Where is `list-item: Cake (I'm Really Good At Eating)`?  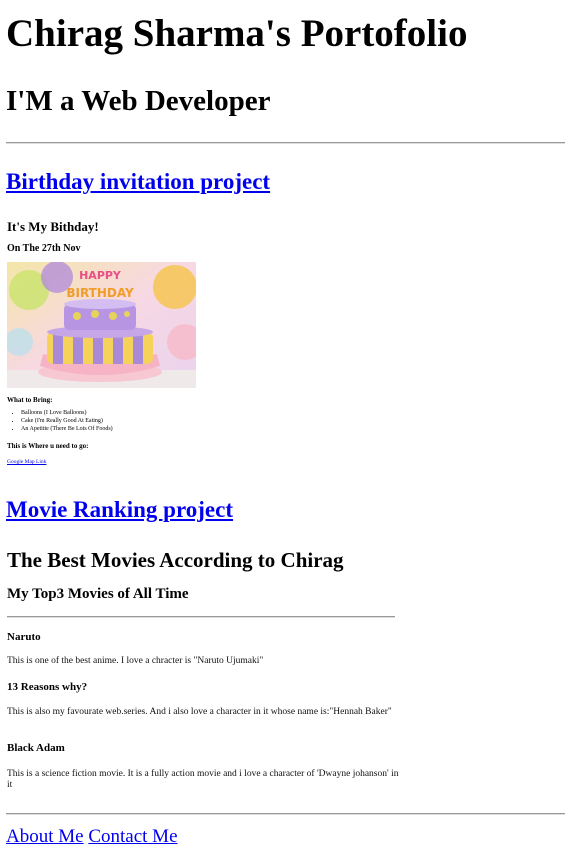 list-item: Cake (I'm Really Good At Eating) is located at coordinates (67, 421).